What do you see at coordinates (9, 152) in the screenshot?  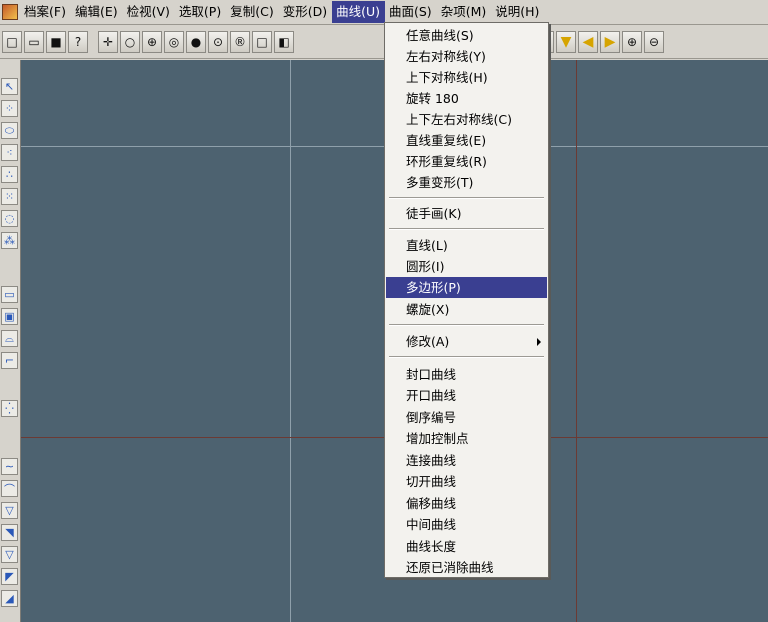 I see `nodes-tool-icon: ⁖` at bounding box center [9, 152].